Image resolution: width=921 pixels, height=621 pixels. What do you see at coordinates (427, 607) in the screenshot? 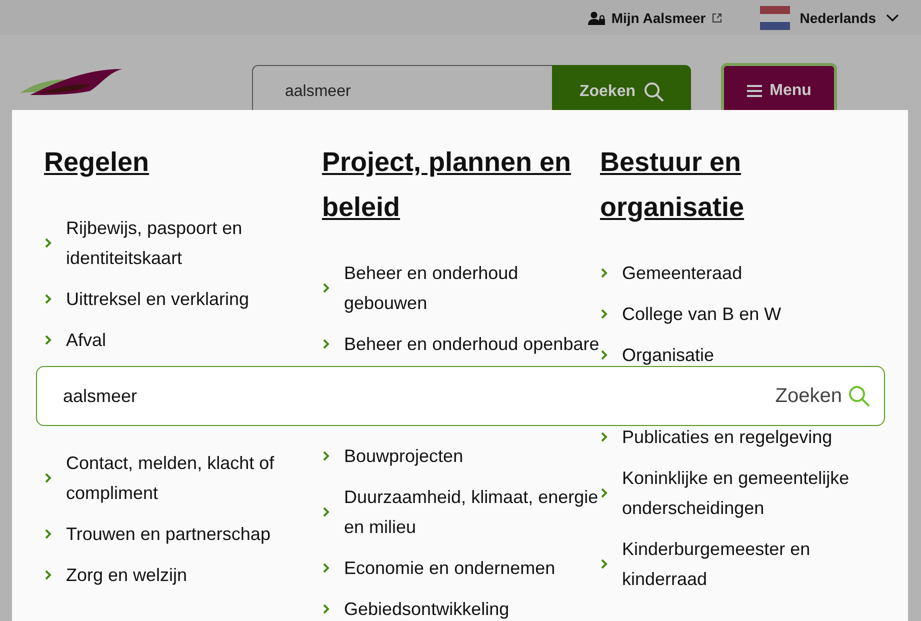
I see `menu-link: Gebiedsontwikkeling` at bounding box center [427, 607].